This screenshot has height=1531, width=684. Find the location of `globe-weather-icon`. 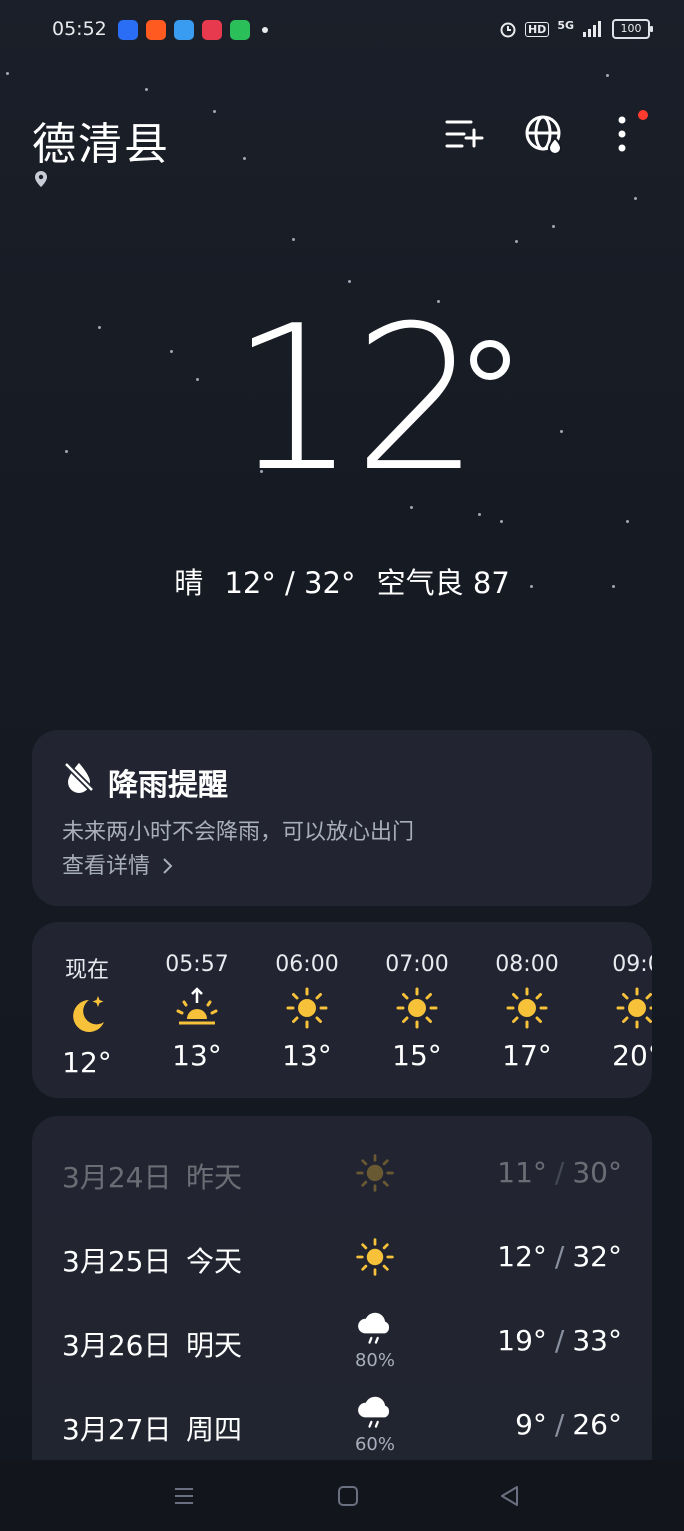

globe-weather-icon is located at coordinates (544, 134).